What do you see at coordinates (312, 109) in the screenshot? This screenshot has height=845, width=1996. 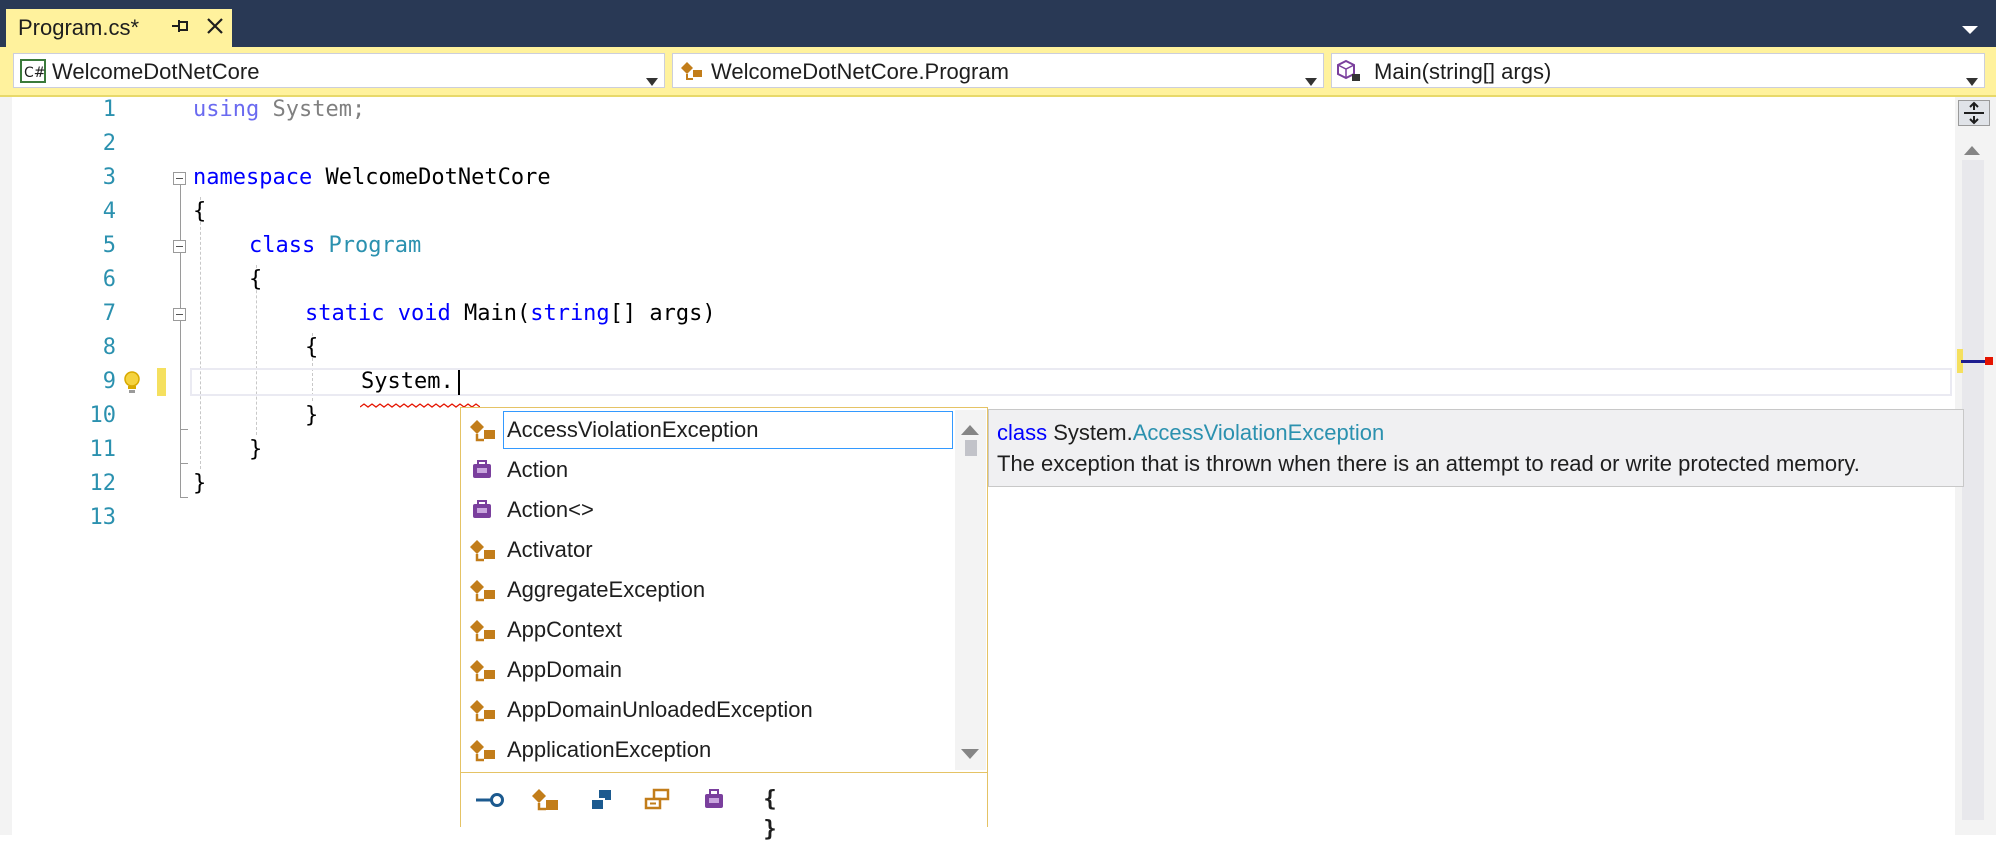 I see `code-text: System;` at bounding box center [312, 109].